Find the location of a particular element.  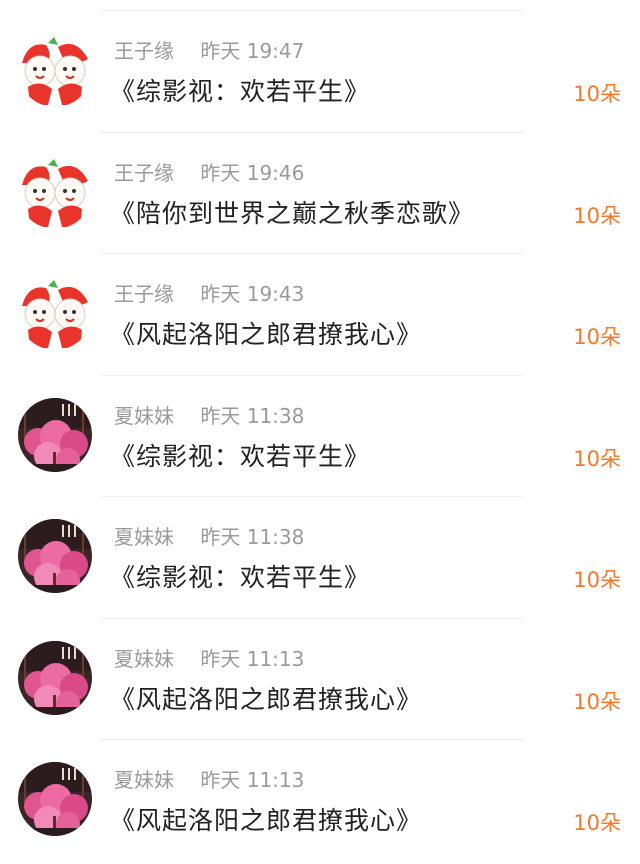

timestamp: 昨天 19:47 is located at coordinates (252, 51).